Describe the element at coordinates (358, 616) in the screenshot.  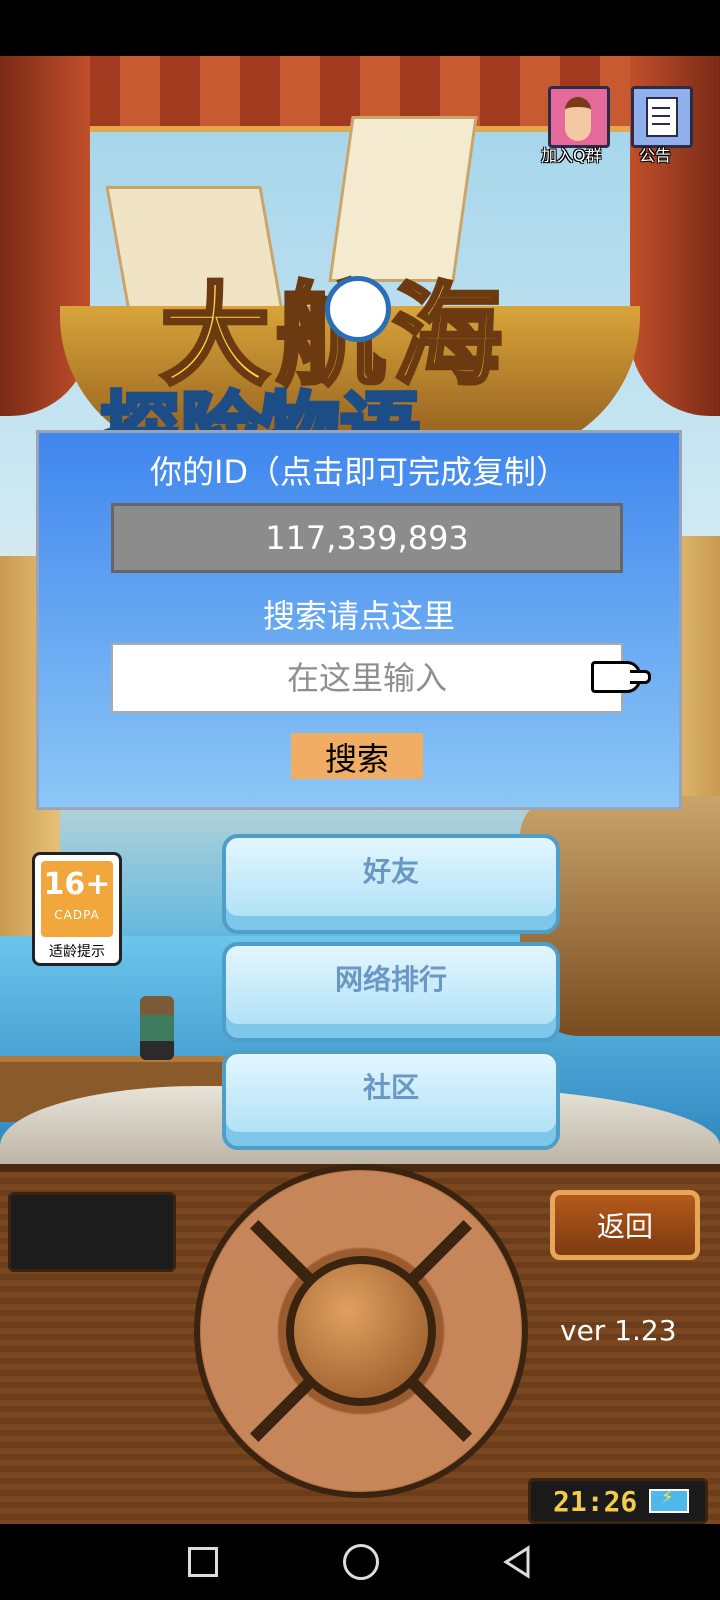
I see `search-title: 搜索请点这里` at that location.